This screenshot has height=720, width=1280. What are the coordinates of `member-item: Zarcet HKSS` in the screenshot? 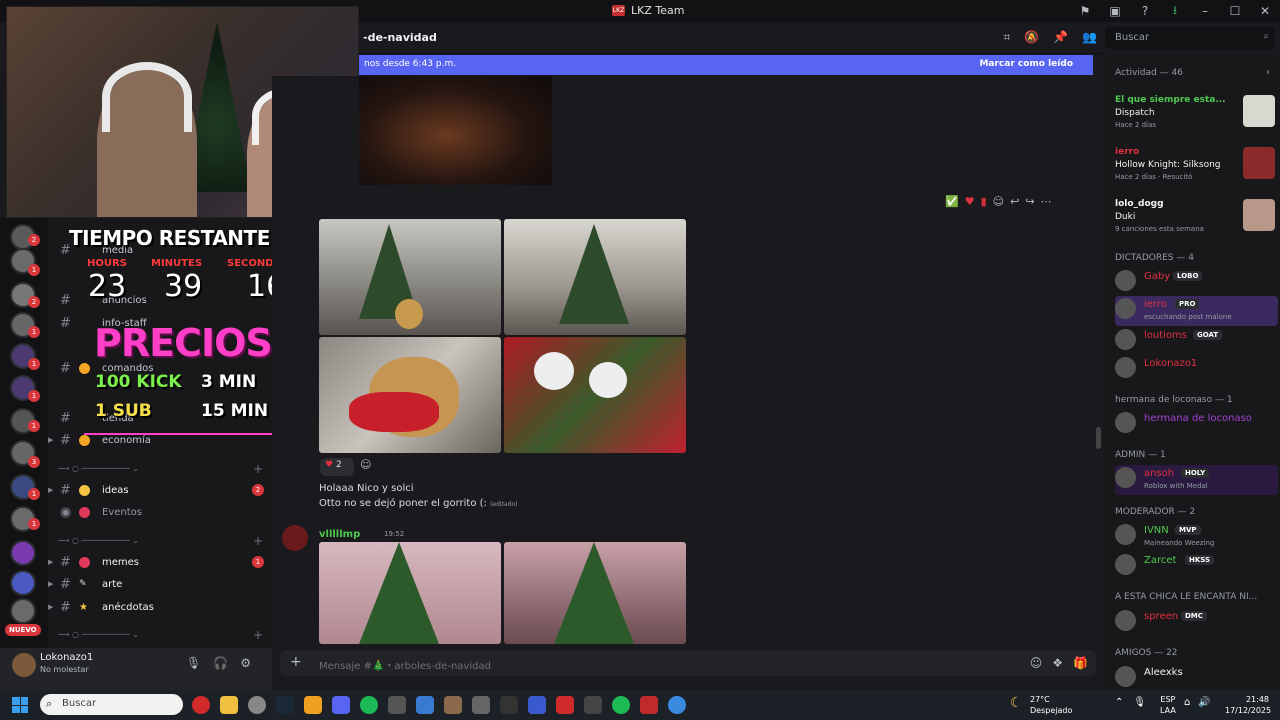 It's located at (1196, 567).